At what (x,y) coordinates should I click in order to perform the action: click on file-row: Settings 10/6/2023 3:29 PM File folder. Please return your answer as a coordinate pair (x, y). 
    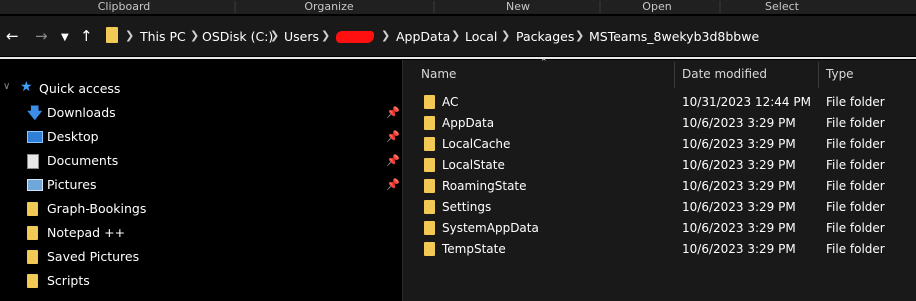
    Looking at the image, I should click on (659, 207).